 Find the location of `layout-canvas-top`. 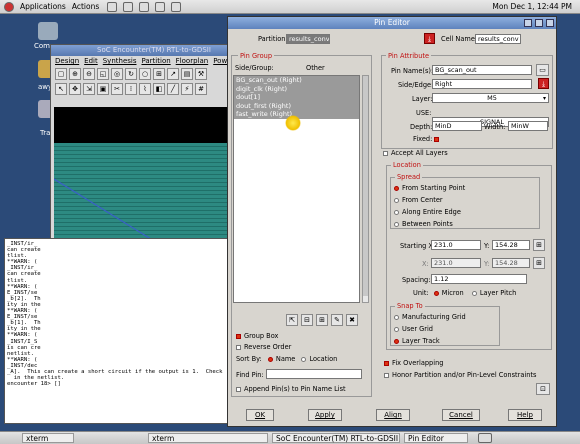

layout-canvas-top is located at coordinates (146, 125).